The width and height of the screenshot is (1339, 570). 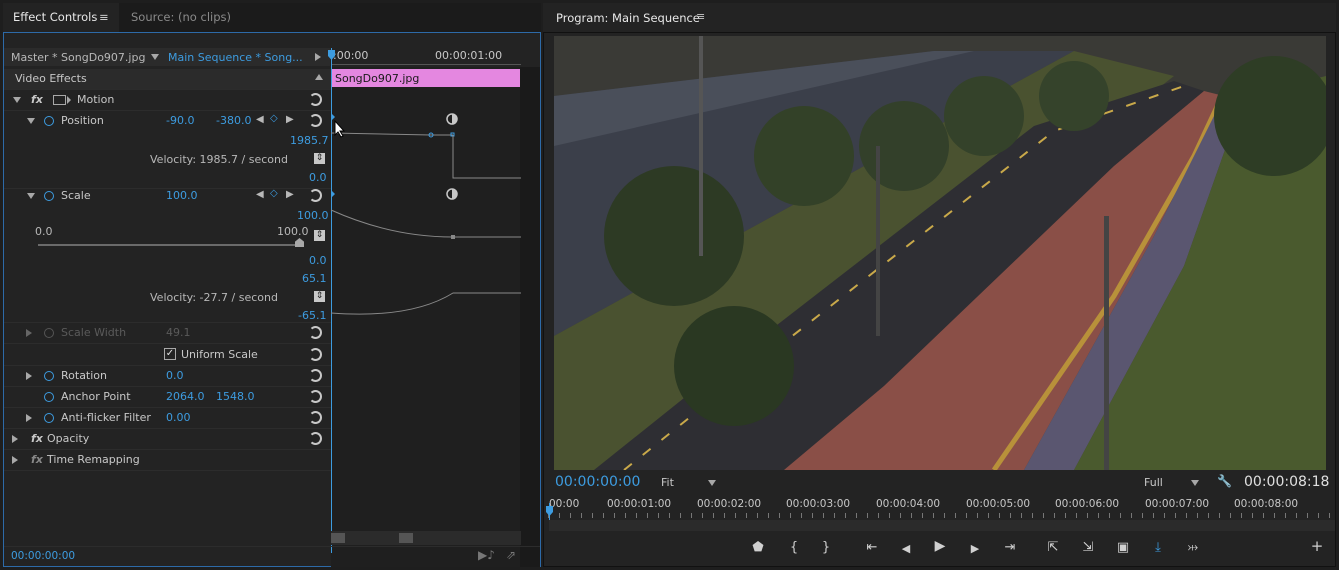 What do you see at coordinates (299, 242) in the screenshot?
I see `scale-slider-thumb` at bounding box center [299, 242].